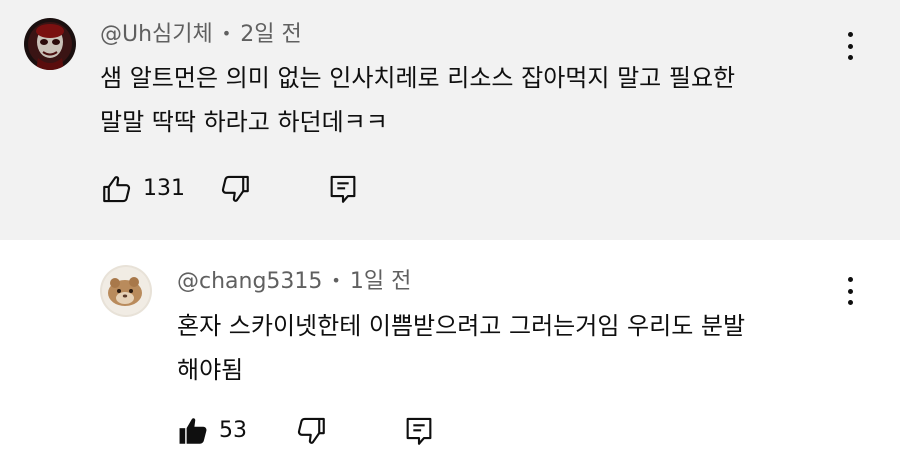  Describe the element at coordinates (461, 326) in the screenshot. I see `comment-text-line: 혼자 스카이넷한테 이쁨받으려고 그러는거임 우리도 분발` at that location.